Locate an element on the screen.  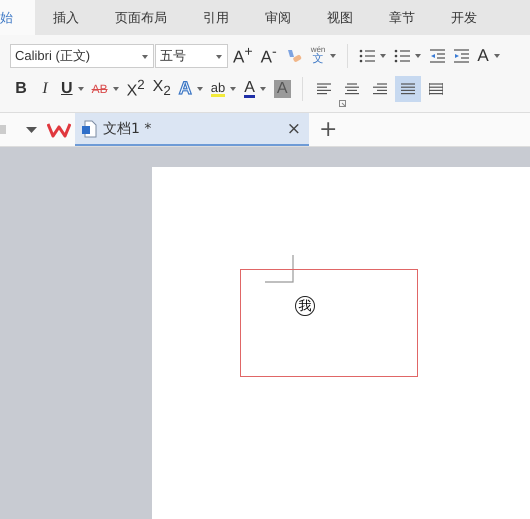
font-family-select: Calibri (正文) is located at coordinates (82, 56).